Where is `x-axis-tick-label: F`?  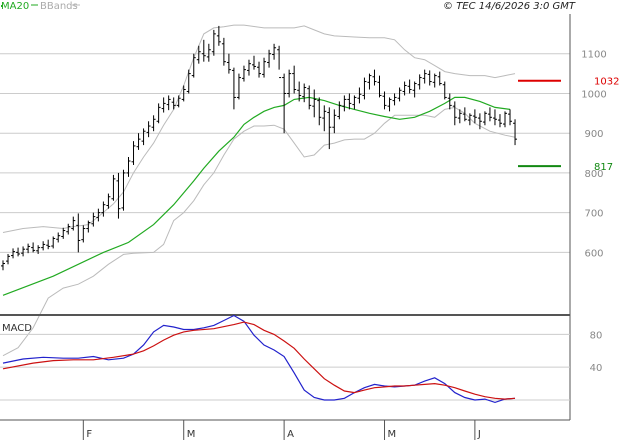 x-axis-tick-label: F is located at coordinates (89, 434).